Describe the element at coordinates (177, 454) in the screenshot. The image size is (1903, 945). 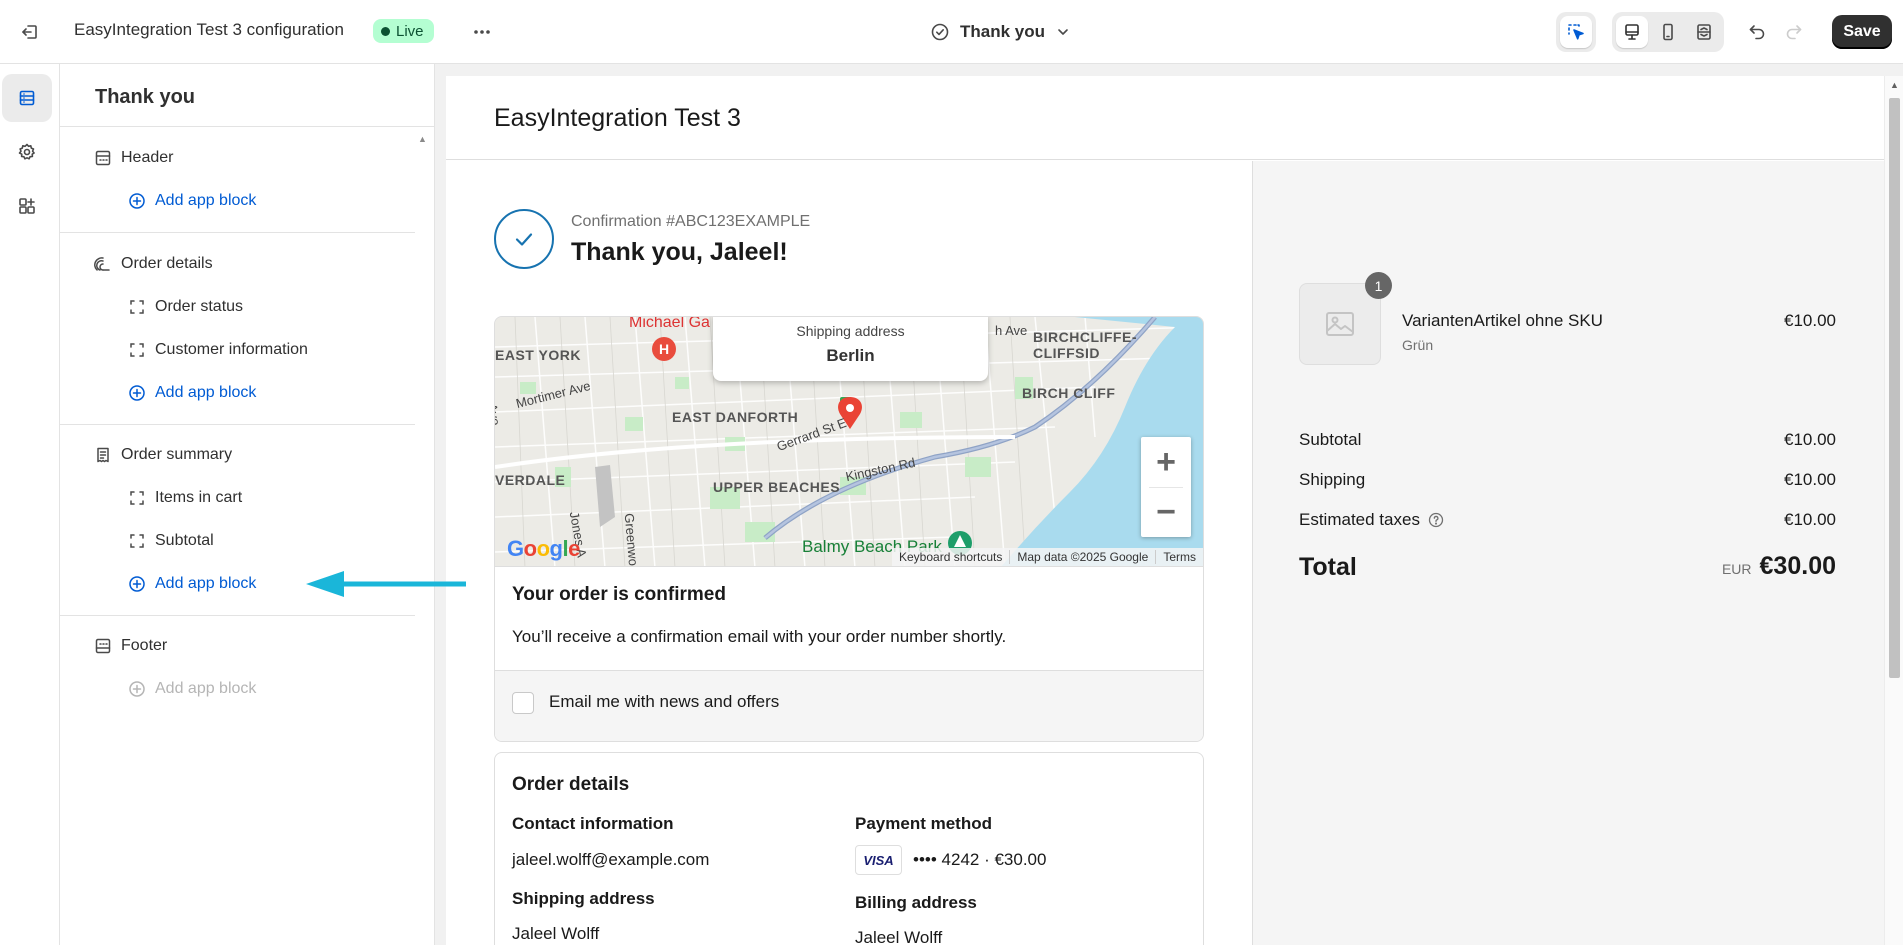
I see `section-order-summary-label: Order summary` at that location.